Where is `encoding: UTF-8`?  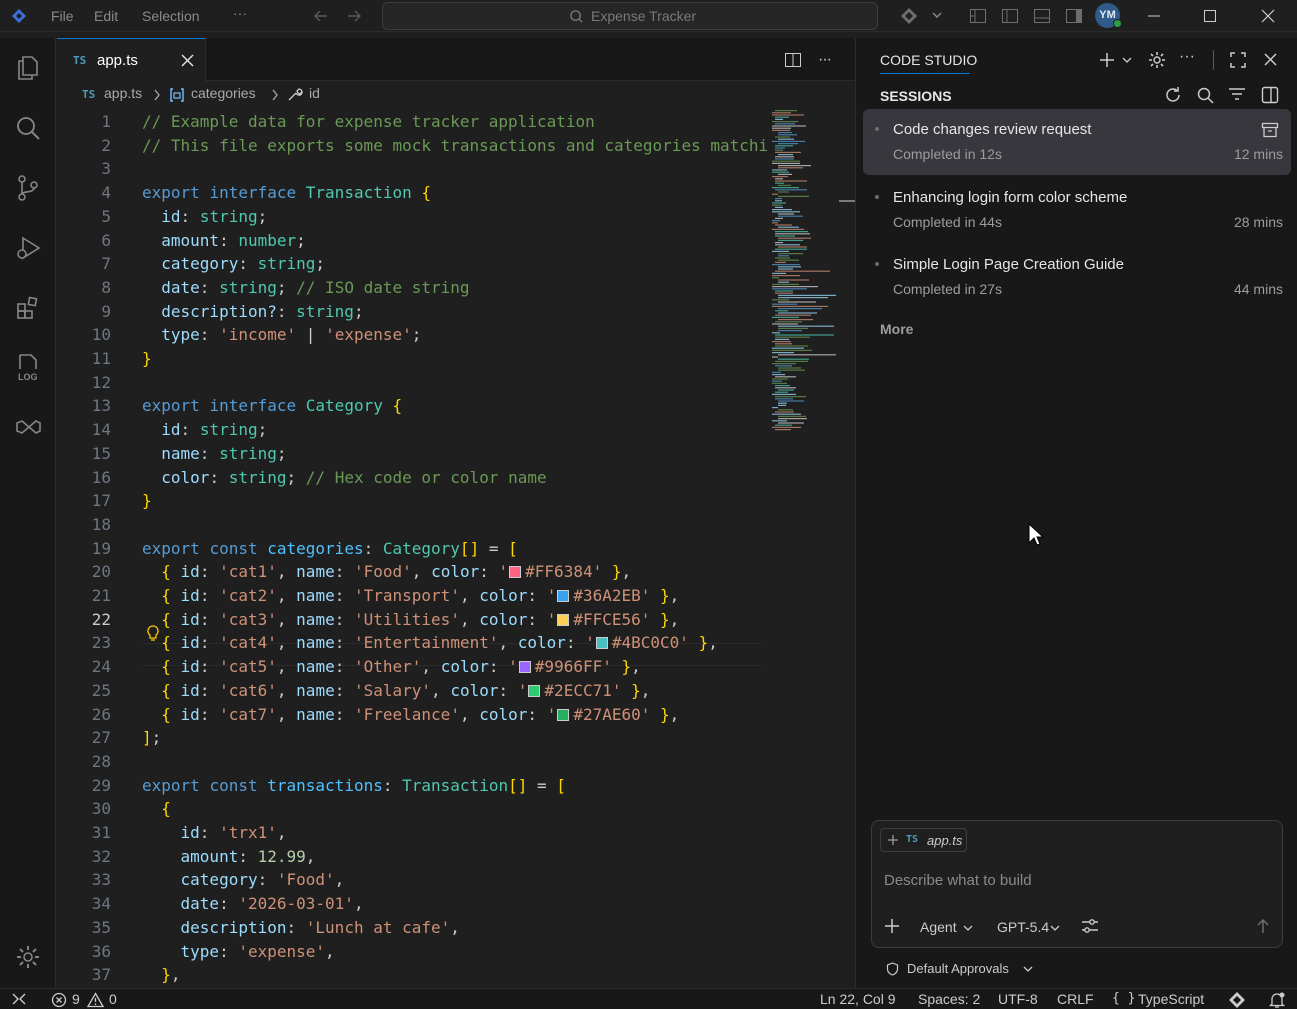 encoding: UTF-8 is located at coordinates (1018, 999).